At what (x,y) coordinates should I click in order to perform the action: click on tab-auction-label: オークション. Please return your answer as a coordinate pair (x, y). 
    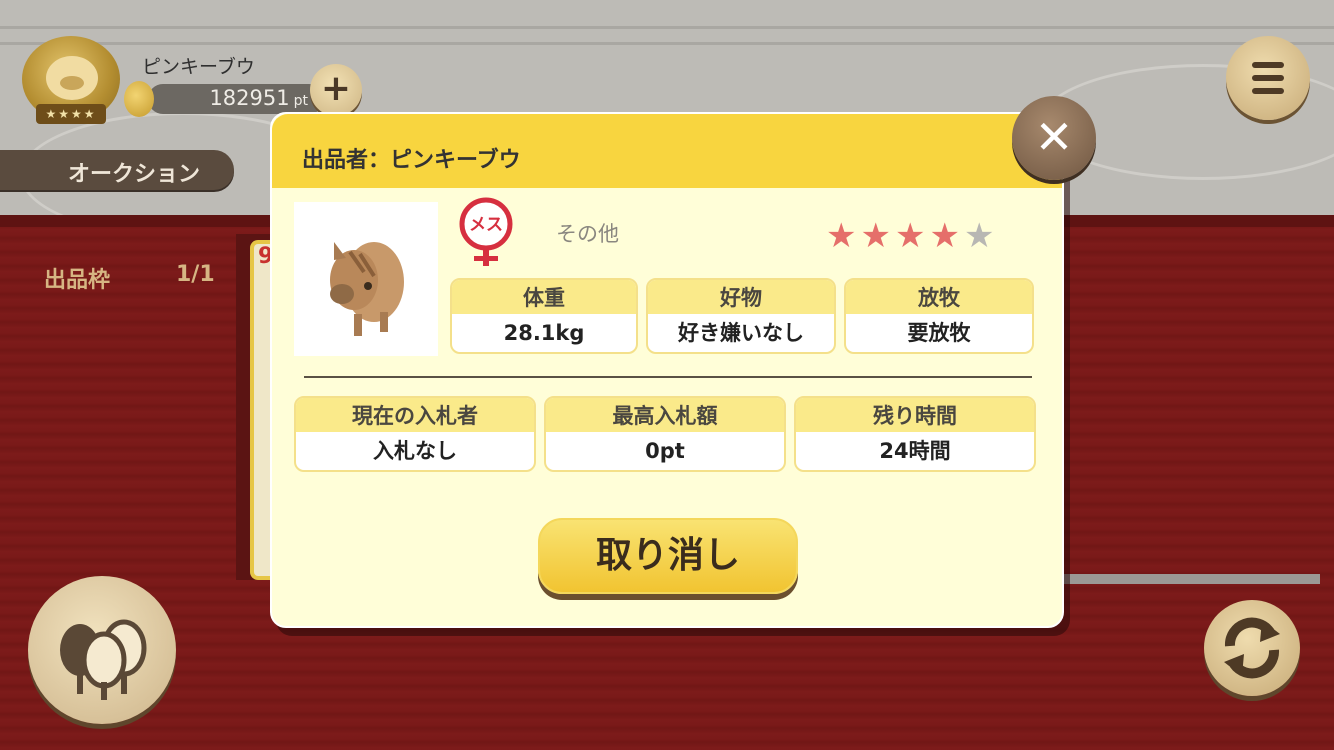
    Looking at the image, I should click on (134, 174).